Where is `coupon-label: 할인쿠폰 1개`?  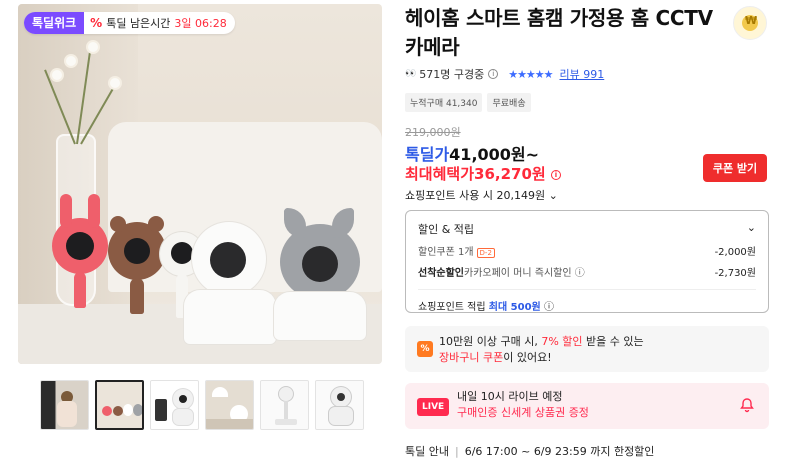
coupon-label: 할인쿠폰 1개 is located at coordinates (446, 252).